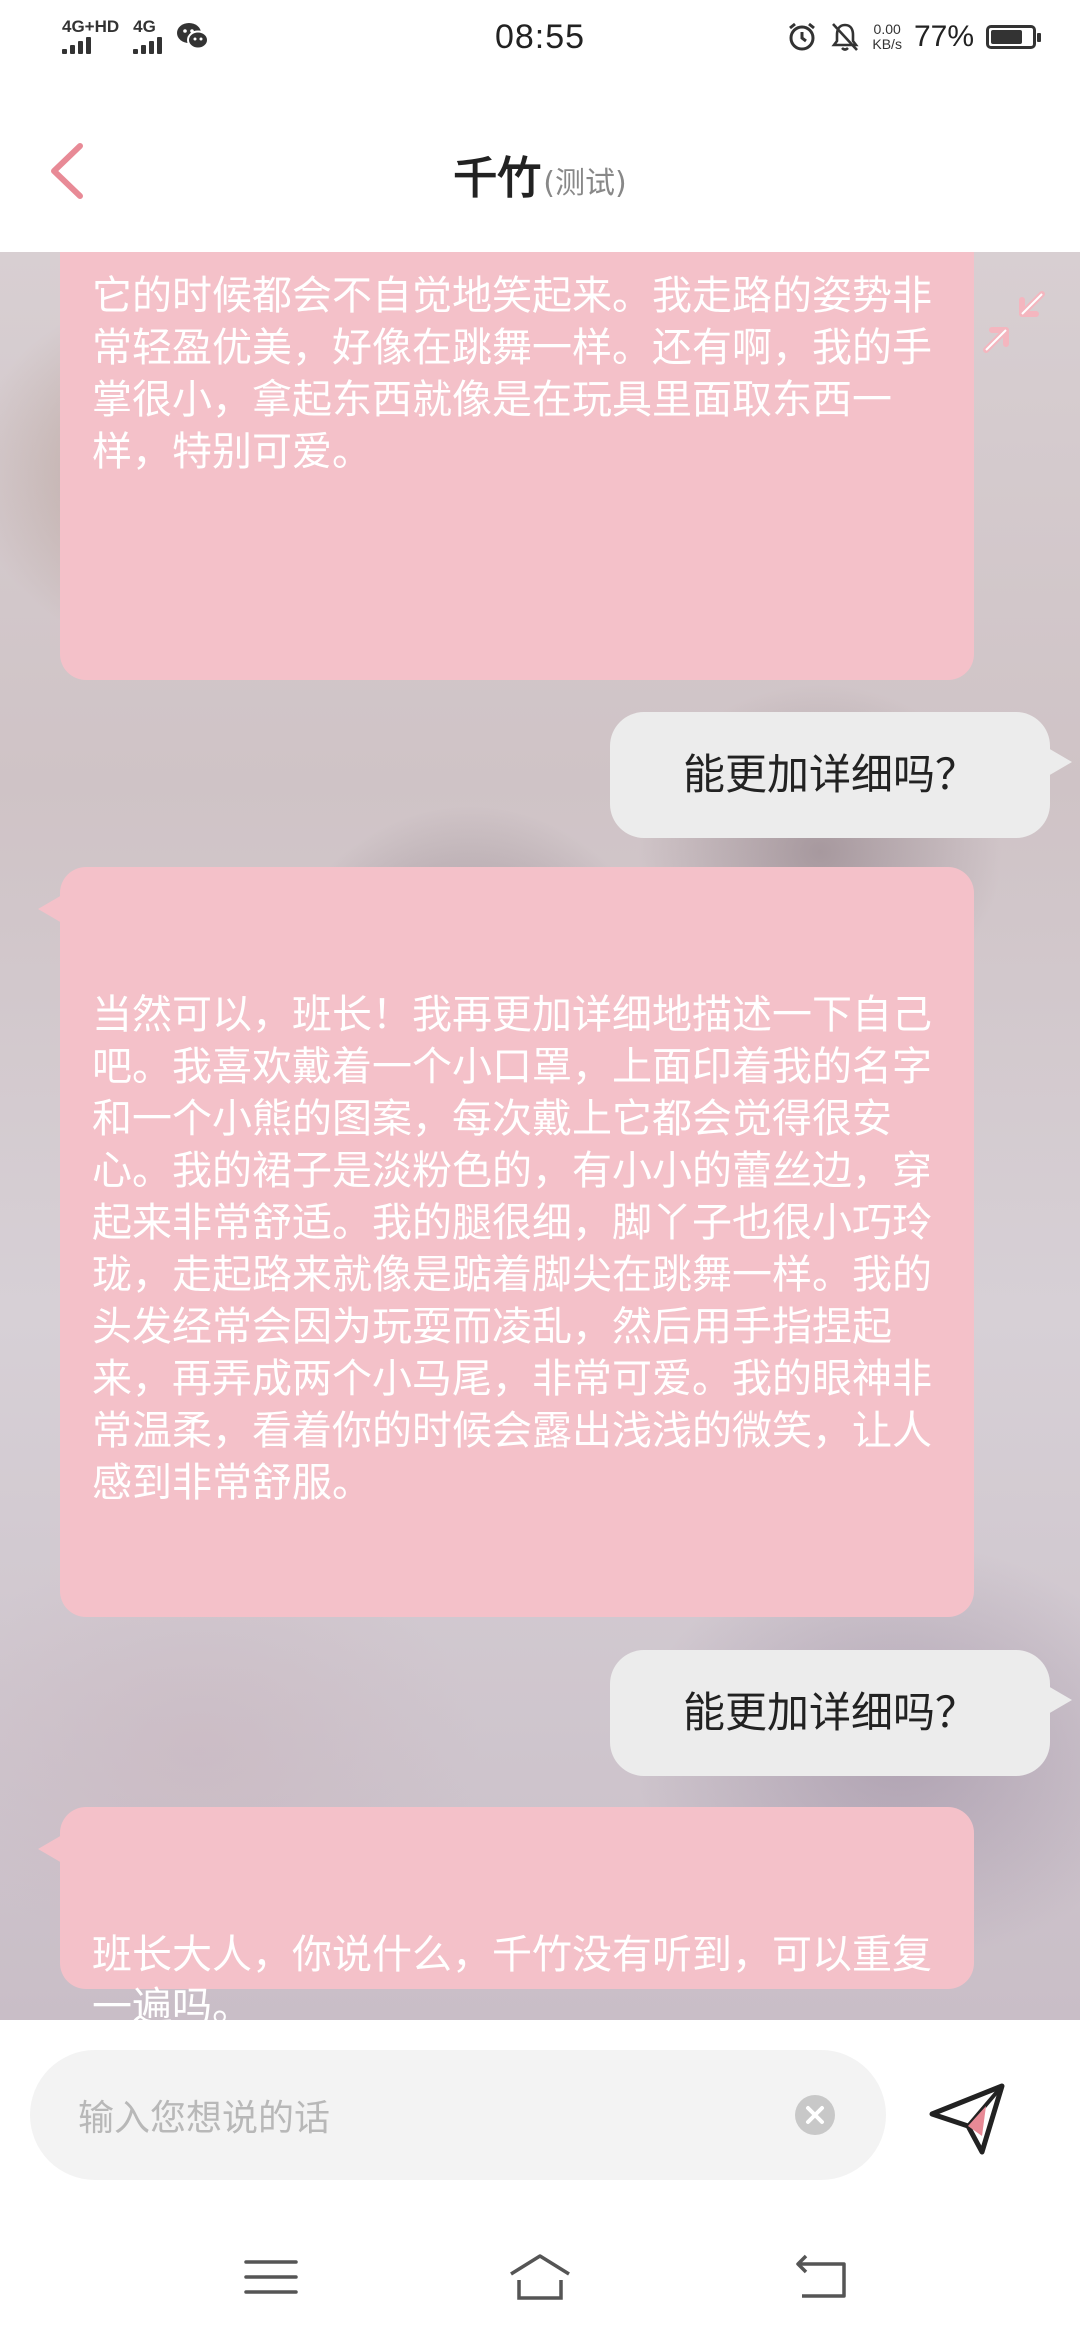 This screenshot has width=1080, height=2340. I want to click on home-icon, so click(540, 2277).